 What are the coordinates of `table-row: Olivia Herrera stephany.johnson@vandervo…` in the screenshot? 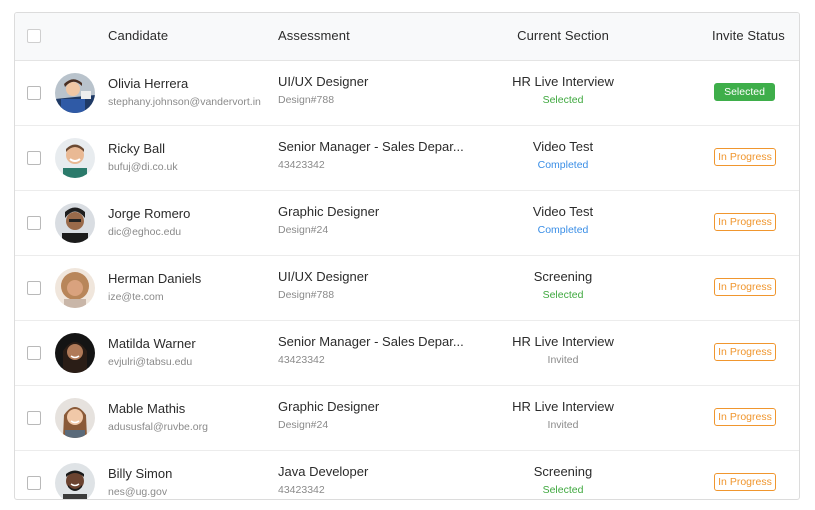 It's located at (407, 93).